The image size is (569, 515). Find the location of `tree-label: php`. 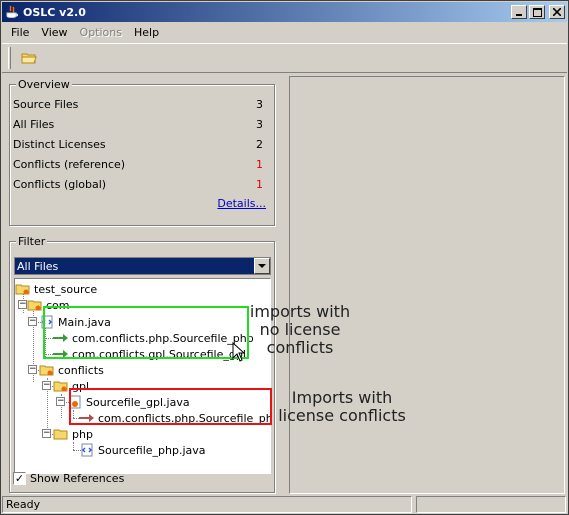

tree-label: php is located at coordinates (82, 434).